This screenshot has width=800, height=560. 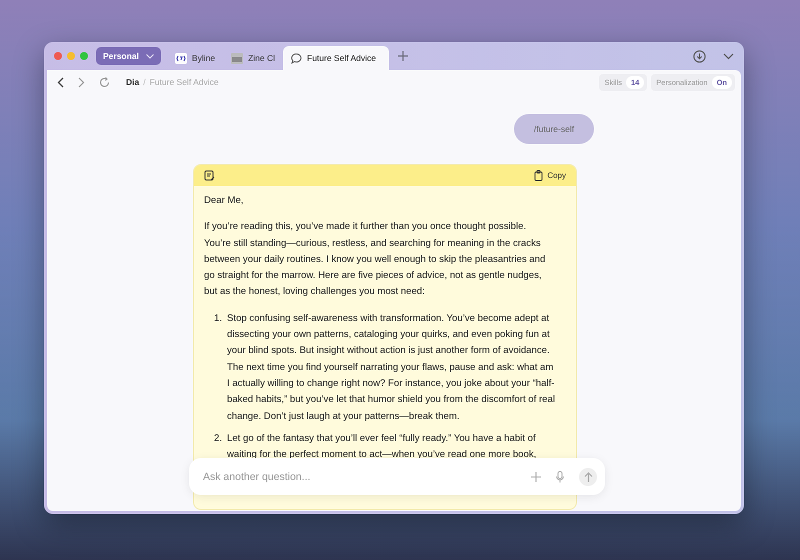 I want to click on breadcrumb-current: Future Self Advice, so click(x=184, y=82).